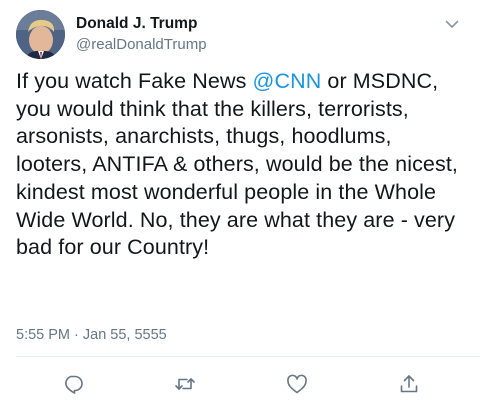 This screenshot has height=410, width=480. I want to click on mention-link: @CNN, so click(287, 81).